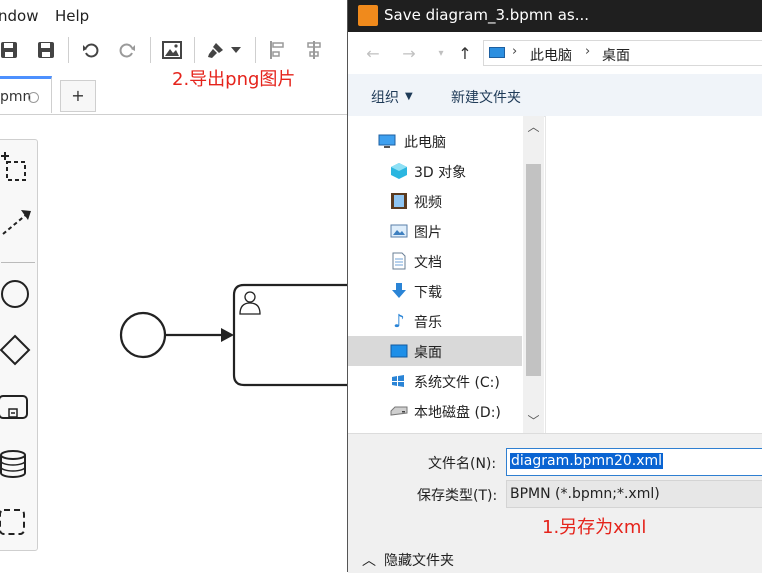  What do you see at coordinates (428, 353) in the screenshot?
I see `nav-item-label: 桌面` at bounding box center [428, 353].